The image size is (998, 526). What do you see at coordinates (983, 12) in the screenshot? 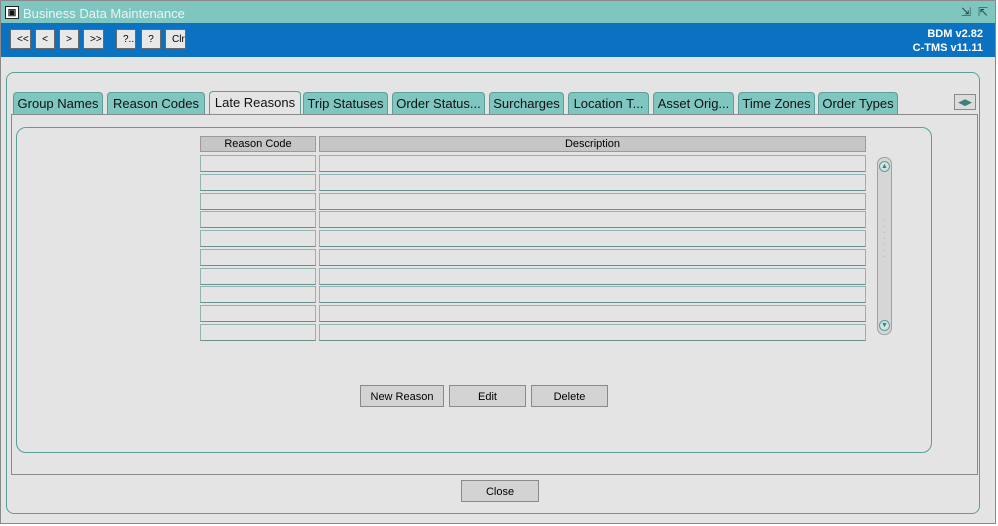
I see `maximize-icon: ⇱` at bounding box center [983, 12].